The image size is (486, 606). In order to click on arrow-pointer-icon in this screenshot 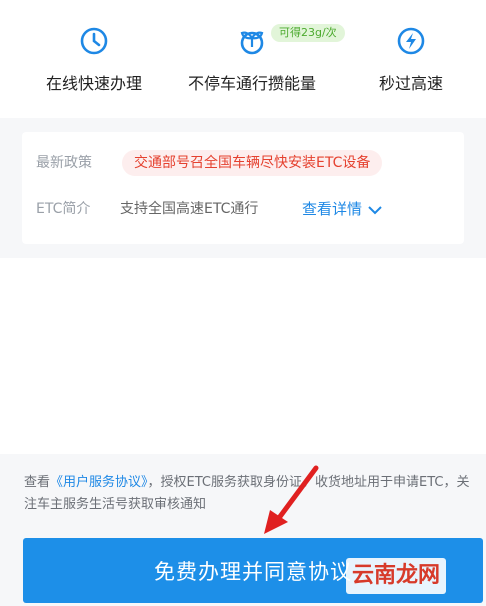, I will do `click(291, 499)`.